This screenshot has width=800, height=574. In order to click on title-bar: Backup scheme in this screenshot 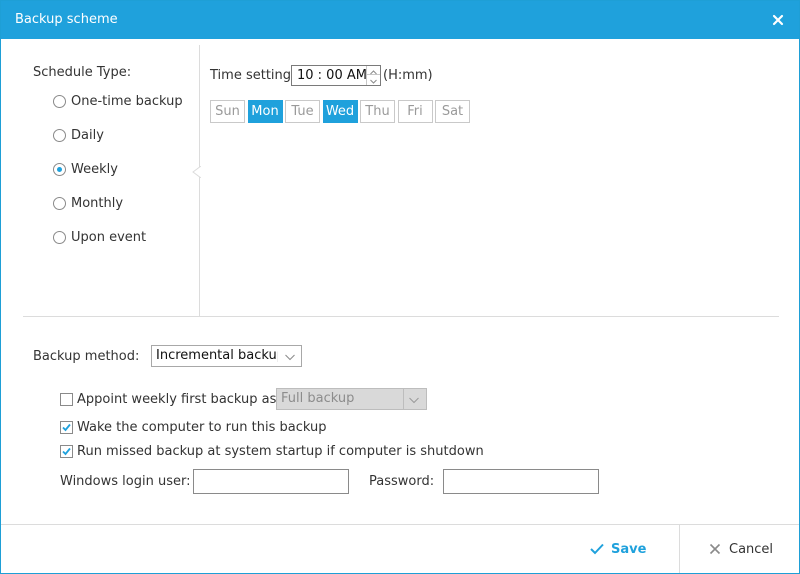, I will do `click(400, 20)`.